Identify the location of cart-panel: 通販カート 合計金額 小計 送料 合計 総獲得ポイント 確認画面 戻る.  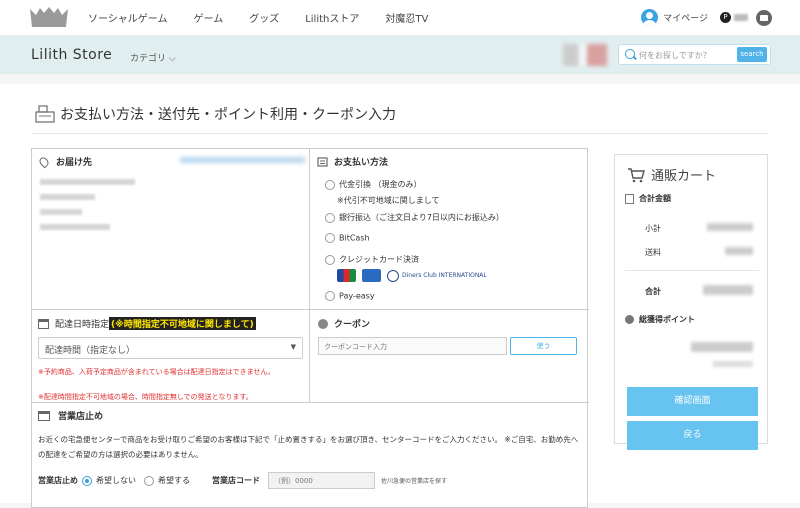
(691, 302).